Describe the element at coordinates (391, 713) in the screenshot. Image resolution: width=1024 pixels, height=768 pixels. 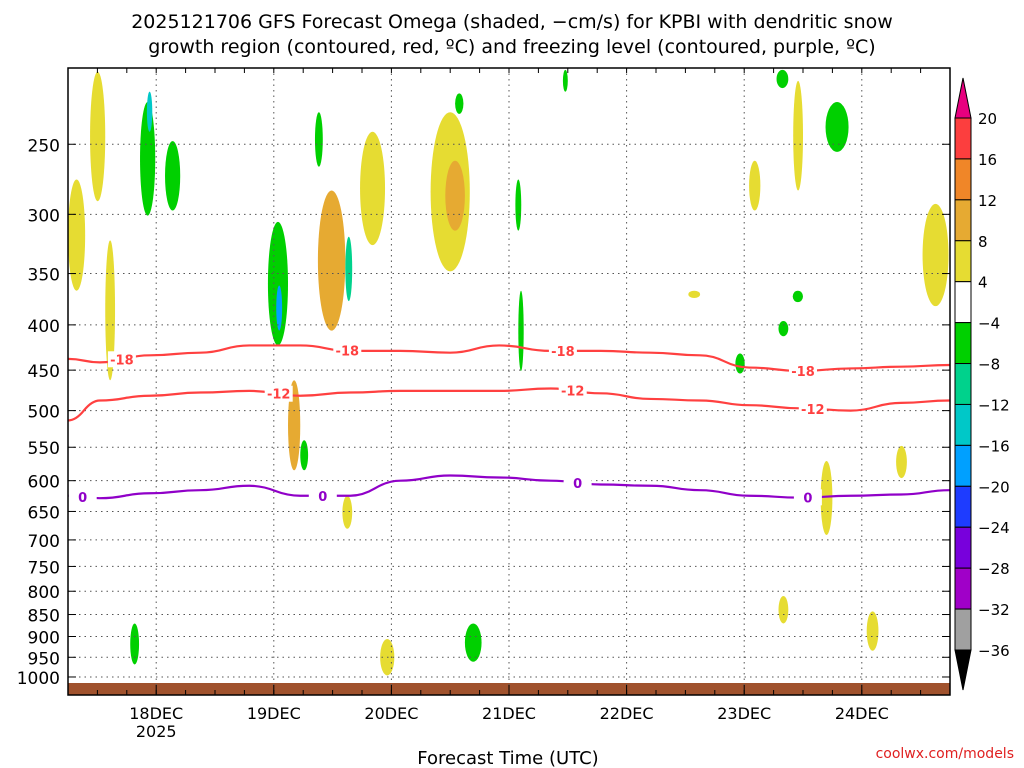
I see `x-tick-label: 20DEC` at that location.